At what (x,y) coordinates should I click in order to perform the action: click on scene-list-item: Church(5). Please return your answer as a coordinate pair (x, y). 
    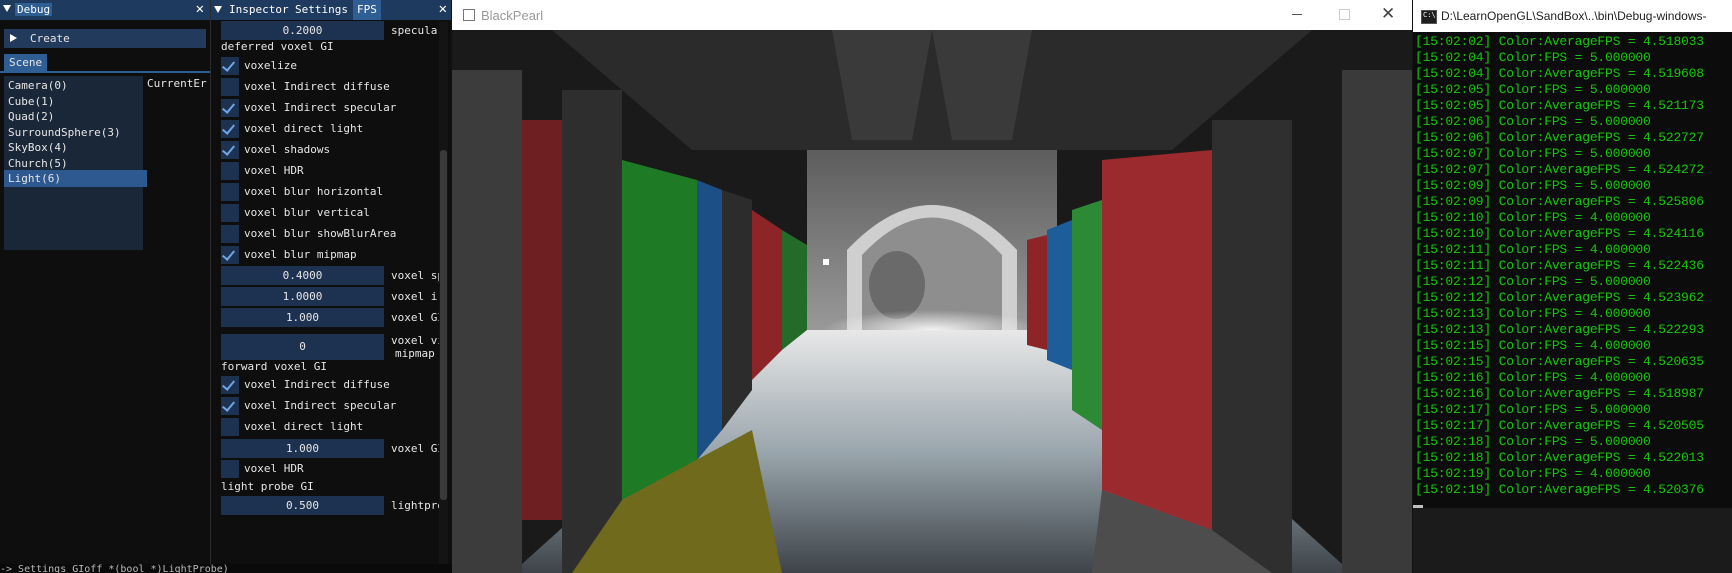
    Looking at the image, I should click on (74, 163).